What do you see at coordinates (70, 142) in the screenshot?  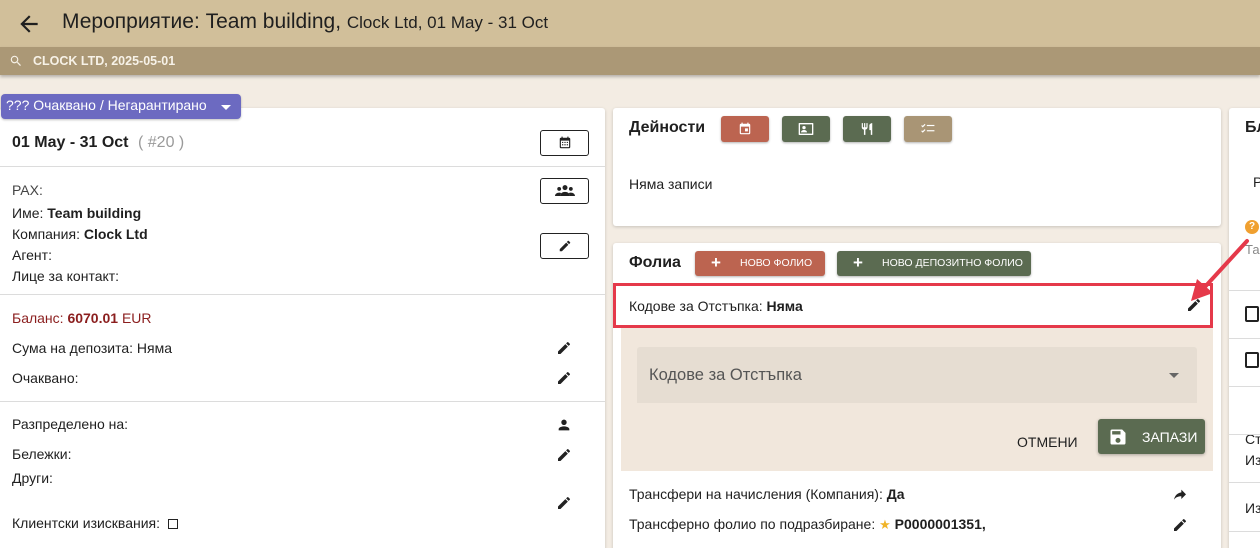 I see `event-dates: 01 May - 31 Oct` at bounding box center [70, 142].